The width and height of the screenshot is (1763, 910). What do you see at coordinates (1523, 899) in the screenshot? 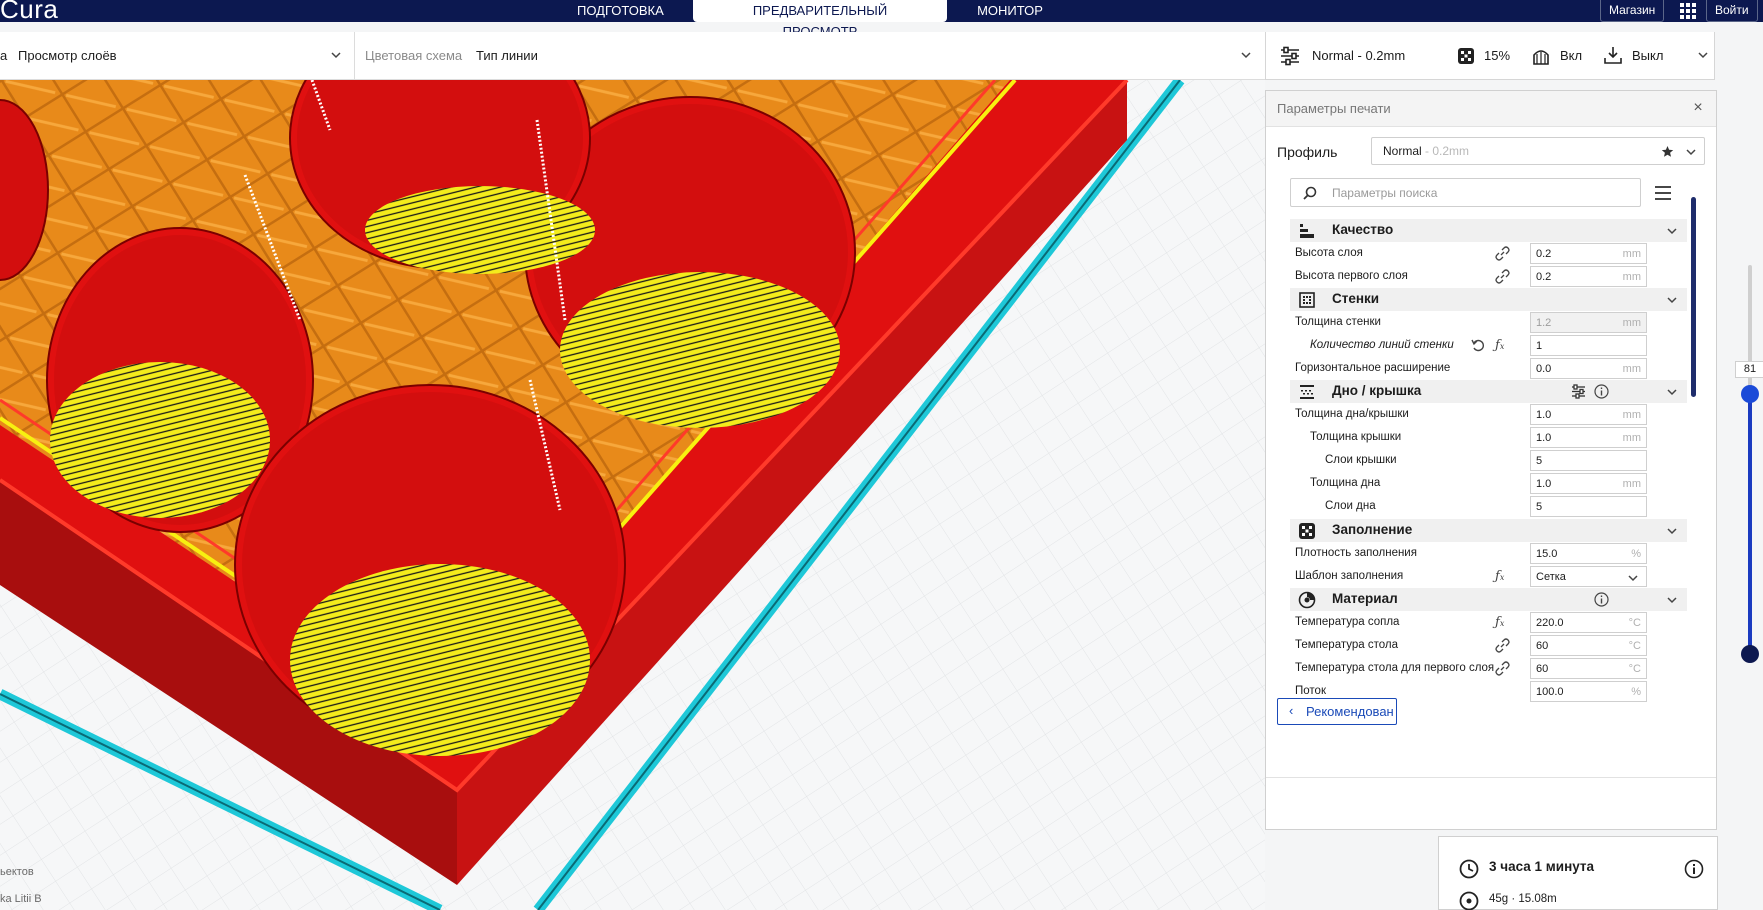
I see `material-usage: 45g · 15.08m` at bounding box center [1523, 899].